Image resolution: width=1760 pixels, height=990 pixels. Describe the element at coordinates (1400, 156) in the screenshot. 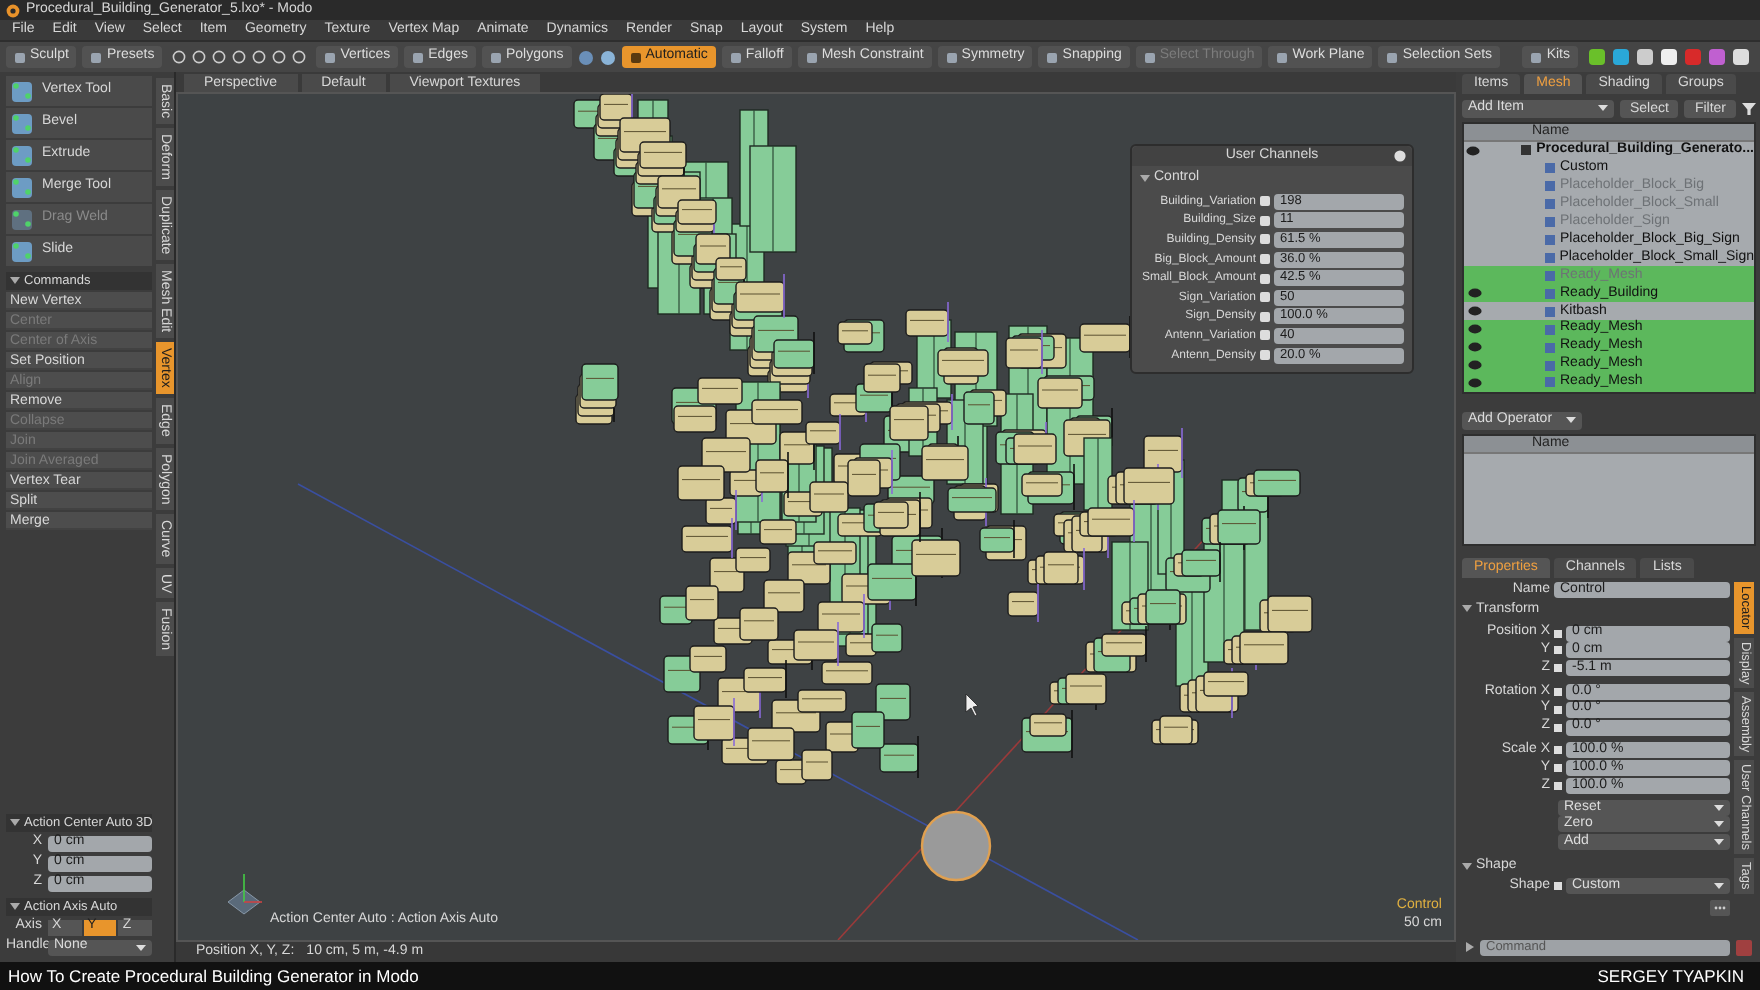

I see `close-icon` at that location.